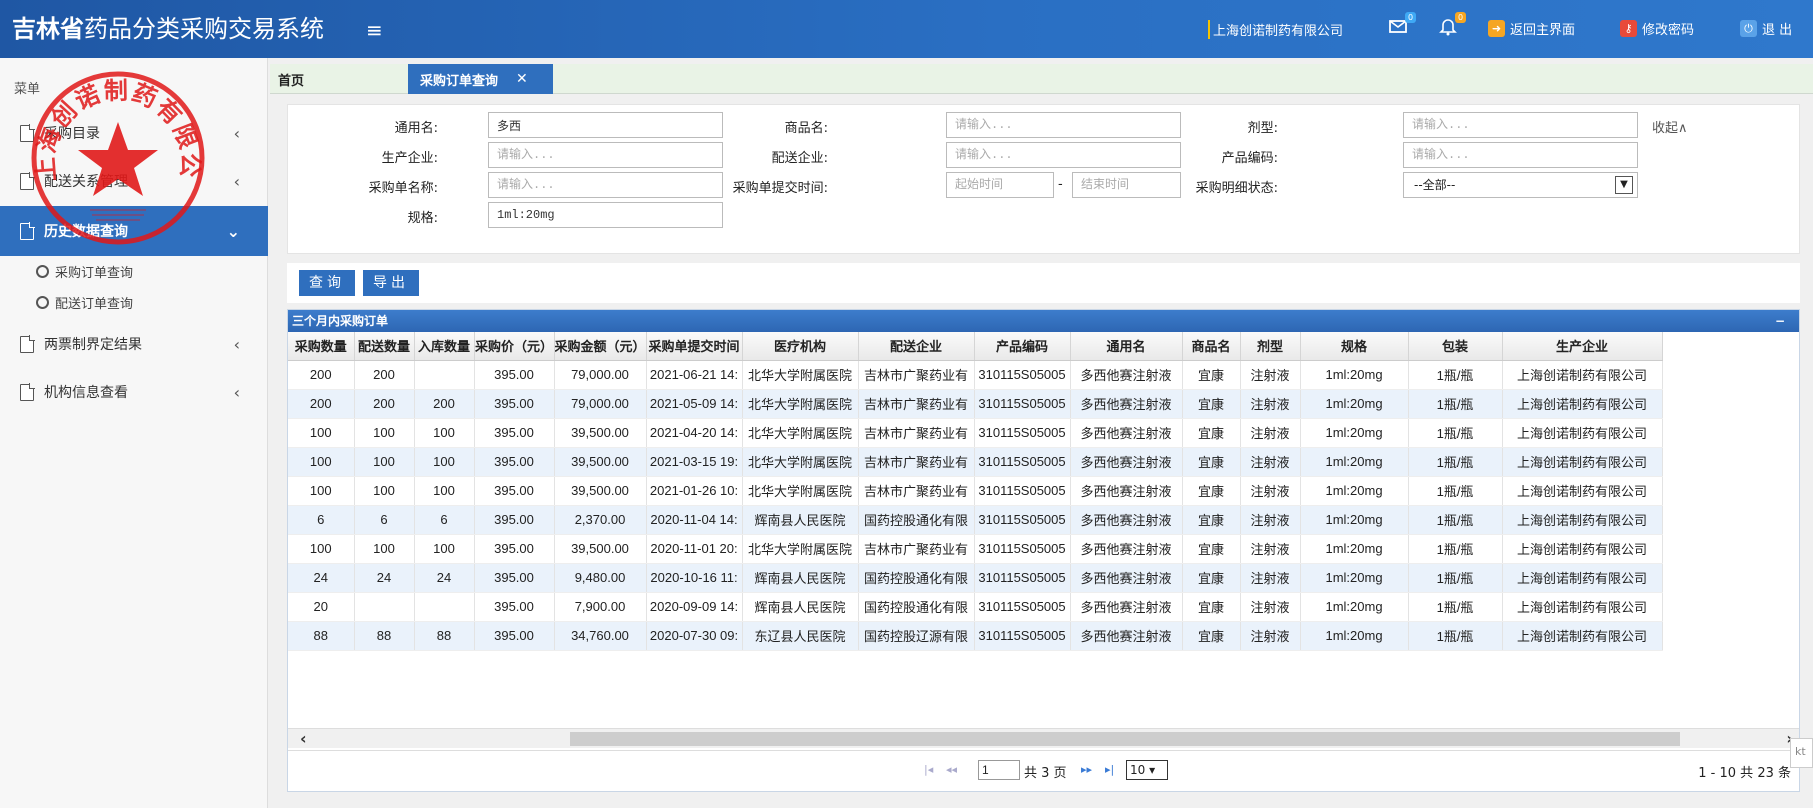  What do you see at coordinates (84, 302) in the screenshot?
I see `sidebar-subitem-distribution-orders: 配送订单查询` at bounding box center [84, 302].